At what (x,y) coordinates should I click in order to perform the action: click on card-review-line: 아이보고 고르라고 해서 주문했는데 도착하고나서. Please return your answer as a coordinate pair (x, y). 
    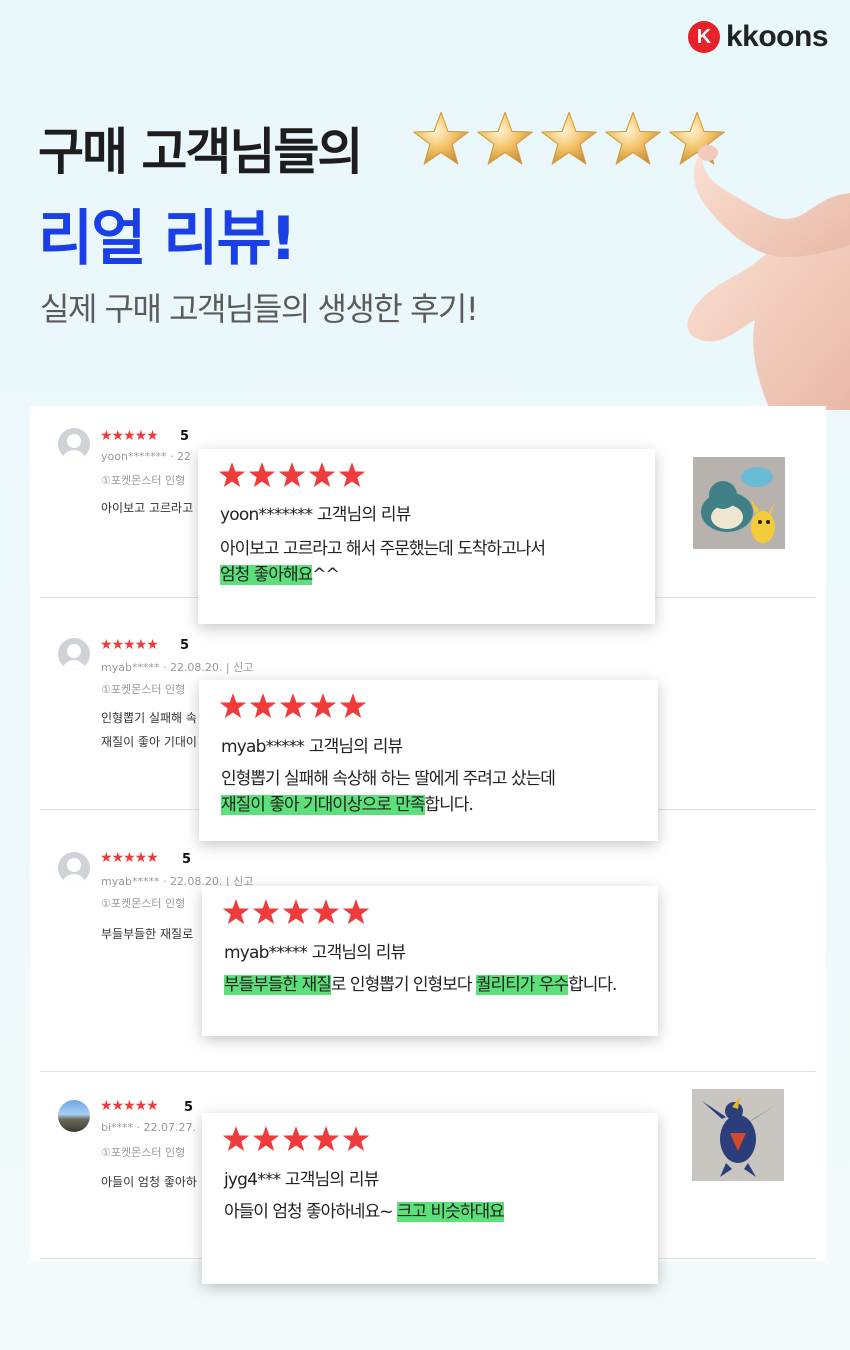
    Looking at the image, I should click on (383, 549).